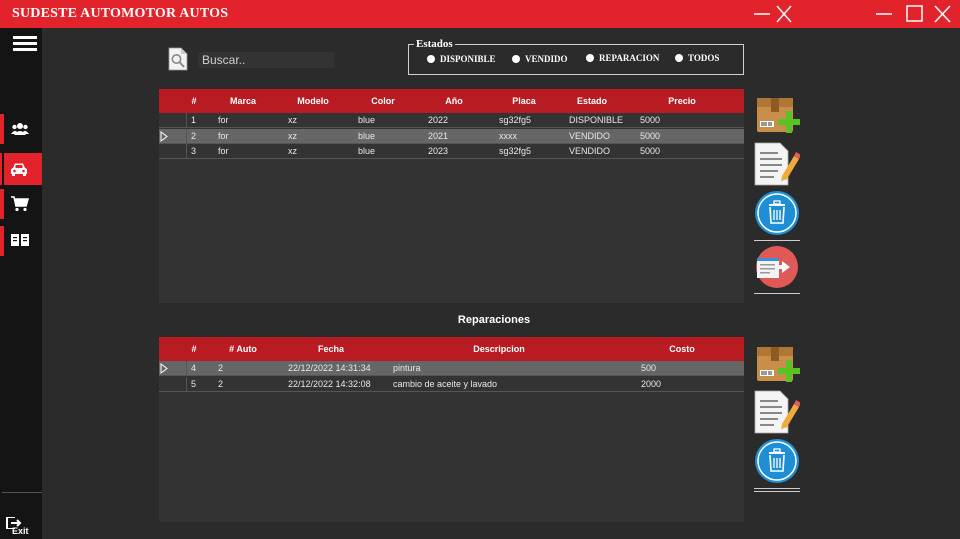  I want to click on reparacion-auto-button, so click(777, 267).